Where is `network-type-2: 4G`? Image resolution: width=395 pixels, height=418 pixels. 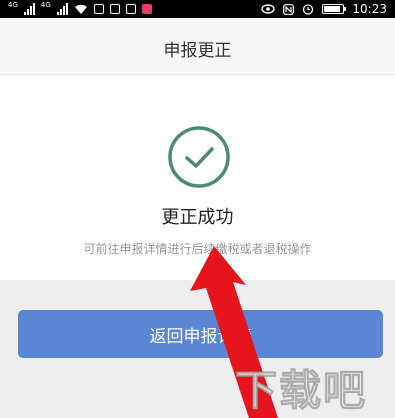
network-type-2: 4G is located at coordinates (45, 5).